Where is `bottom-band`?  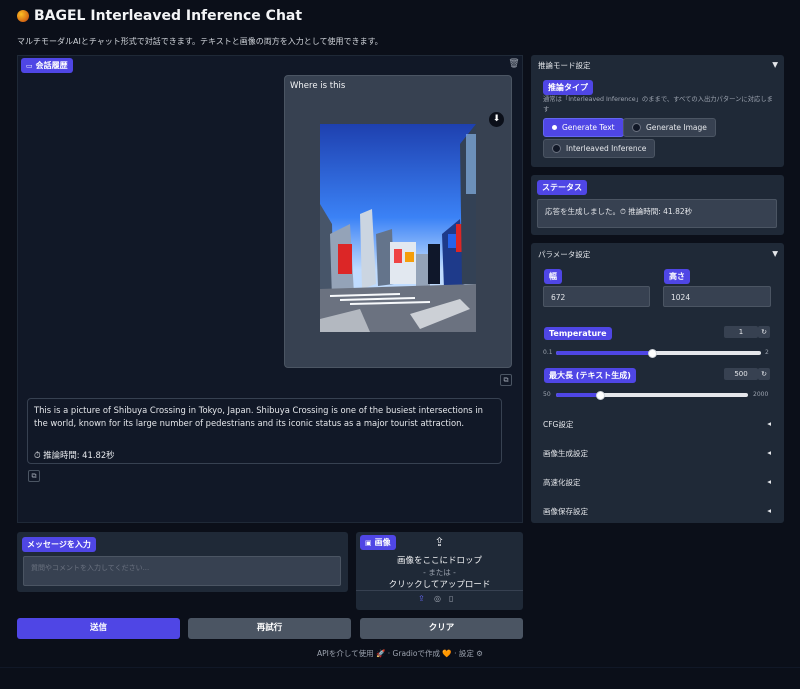
bottom-band is located at coordinates (400, 678).